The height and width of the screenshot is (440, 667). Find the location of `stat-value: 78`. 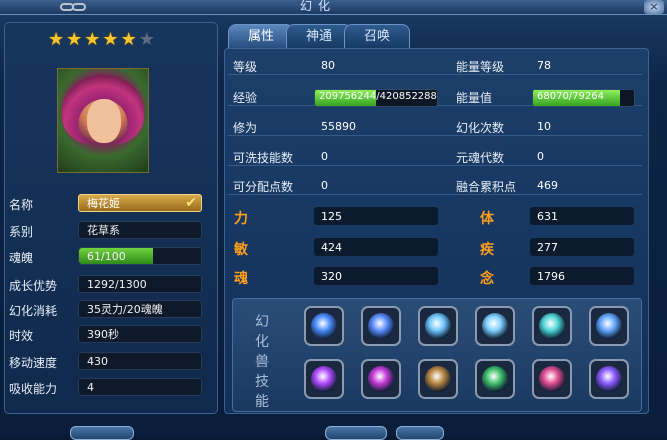

stat-value: 78 is located at coordinates (544, 65).